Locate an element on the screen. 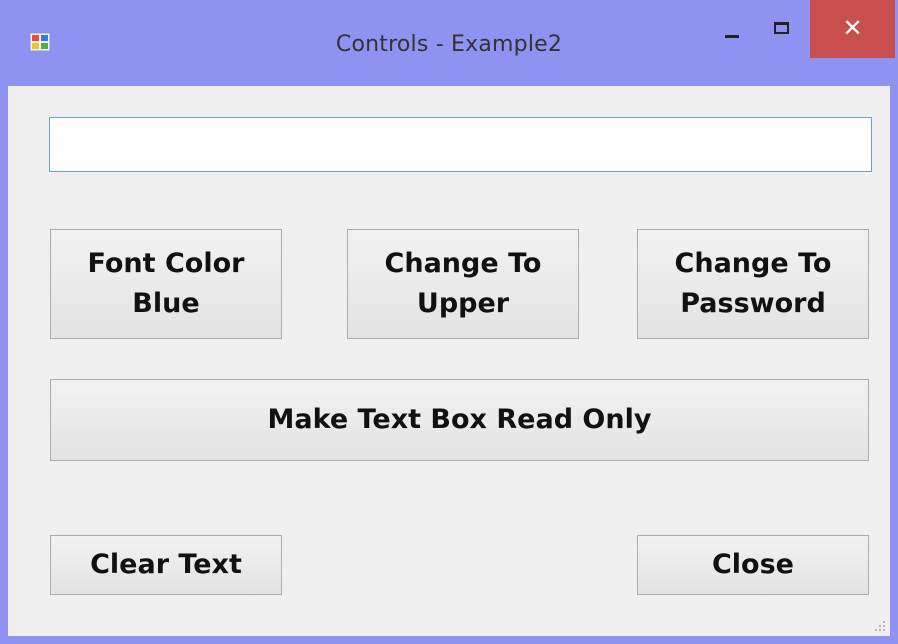 The width and height of the screenshot is (898, 644). close-label: Close is located at coordinates (752, 564).